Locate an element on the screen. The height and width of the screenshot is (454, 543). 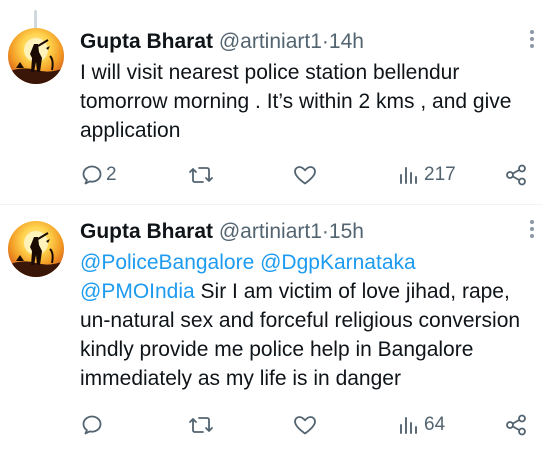
views-button: 217 is located at coordinates (427, 175).